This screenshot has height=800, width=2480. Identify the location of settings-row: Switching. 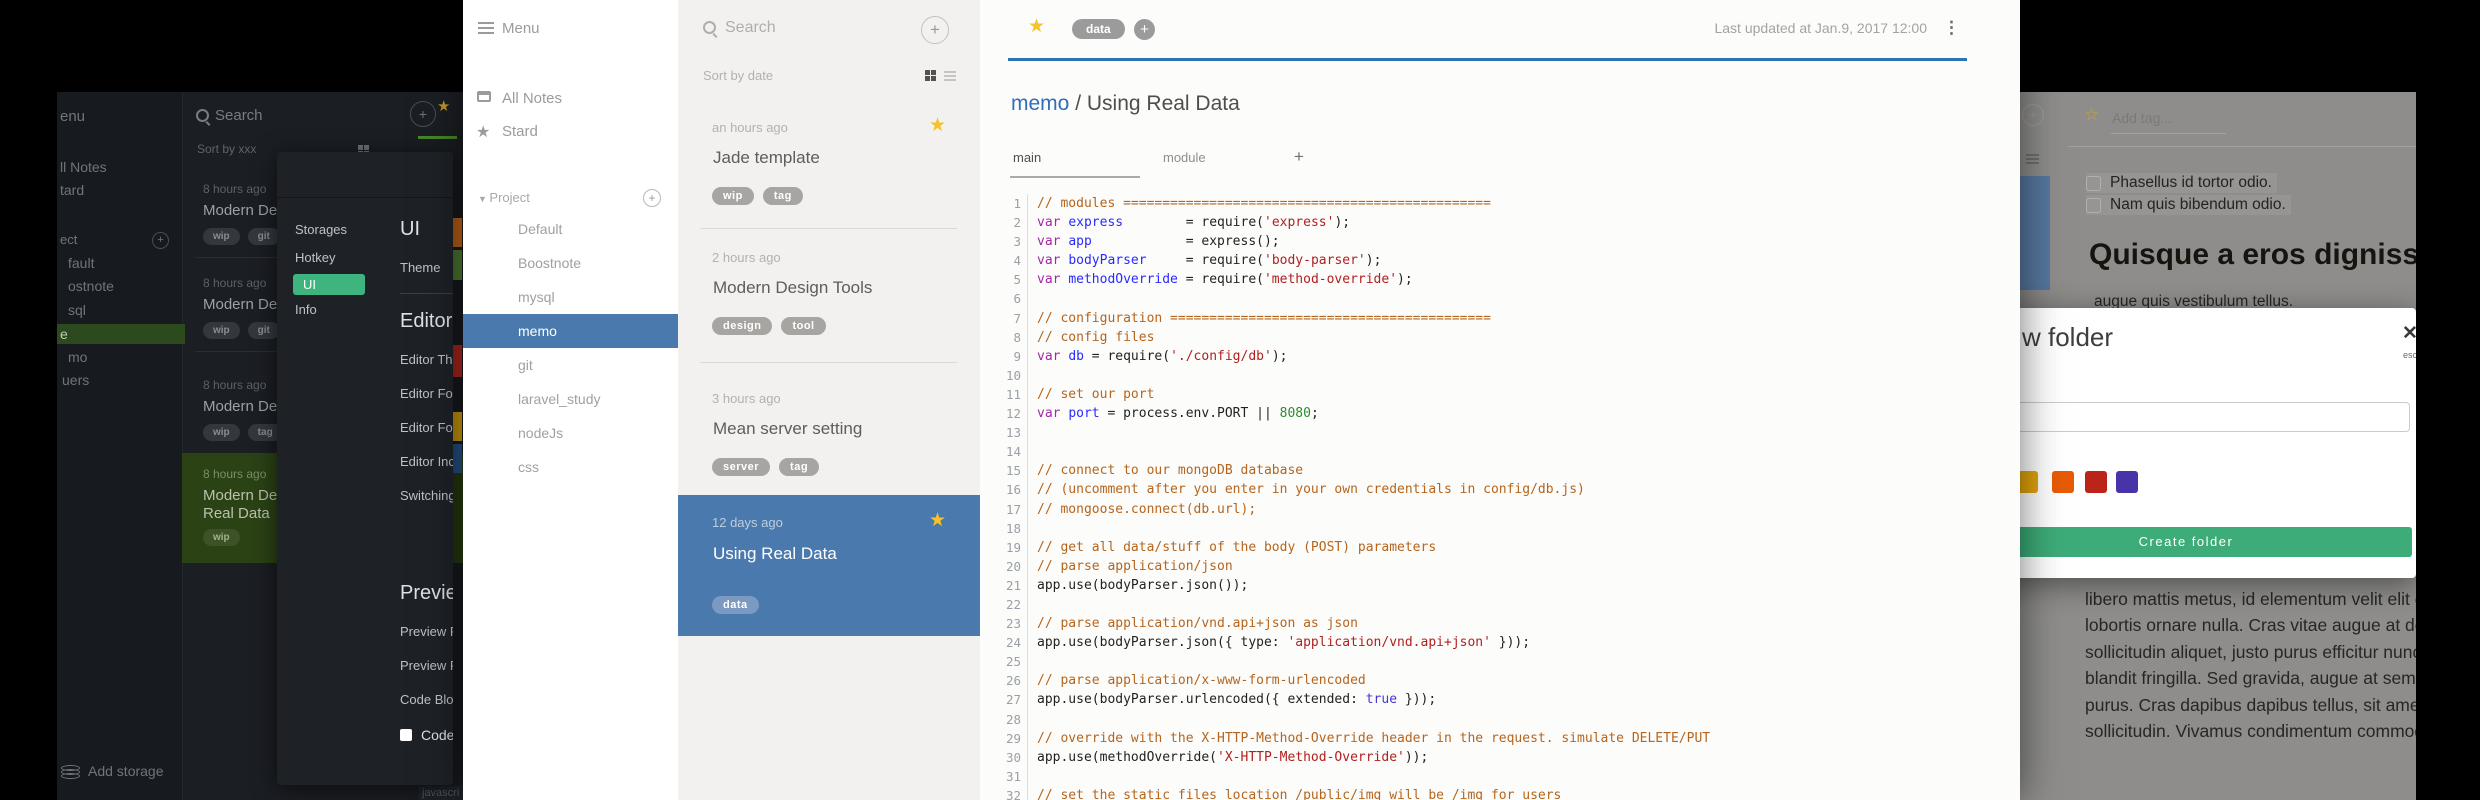
(426, 496).